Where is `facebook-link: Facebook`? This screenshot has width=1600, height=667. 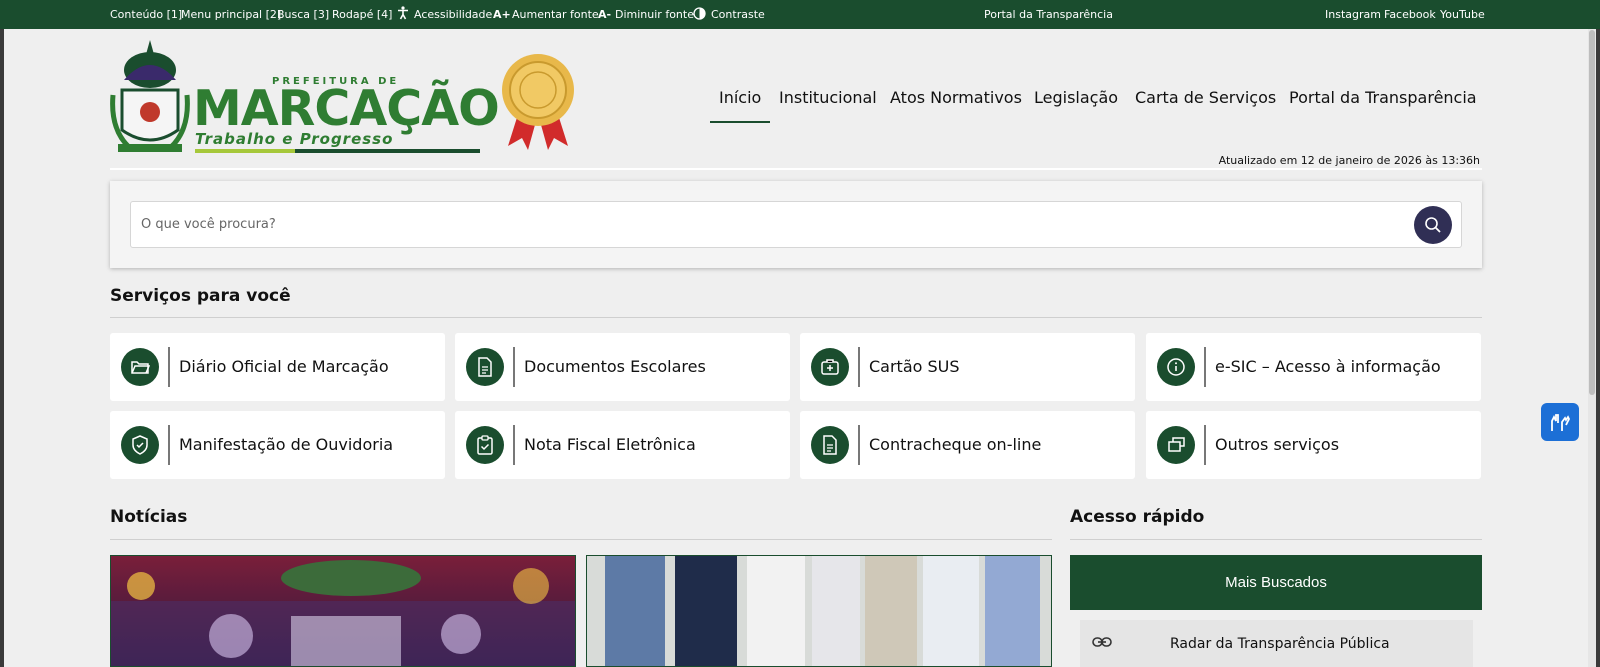
facebook-link: Facebook is located at coordinates (1410, 14).